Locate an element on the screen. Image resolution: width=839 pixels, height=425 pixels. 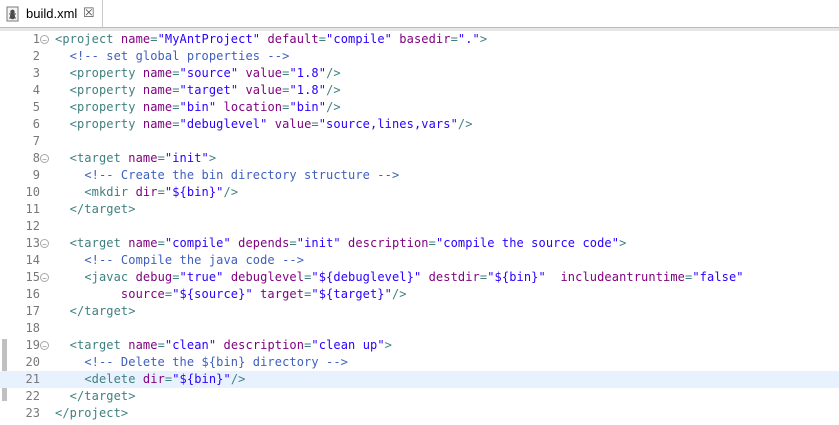
line-number: 22 is located at coordinates (32, 396).